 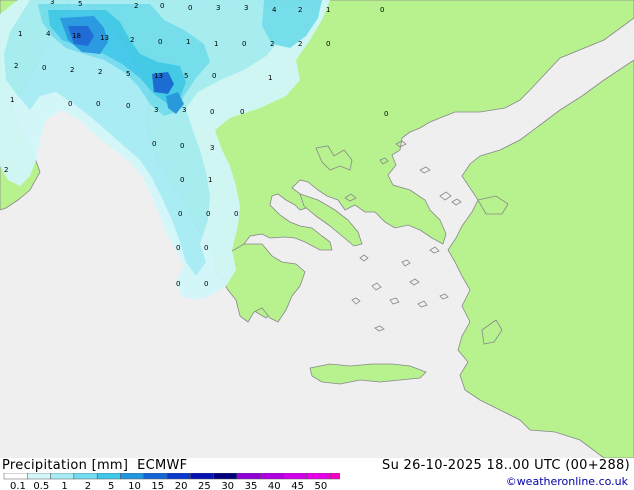 I want to click on scale-labels: 0.1 0.5 1 2 5 10 15 20 25 30 35 40 45 50, so click(x=168, y=485).